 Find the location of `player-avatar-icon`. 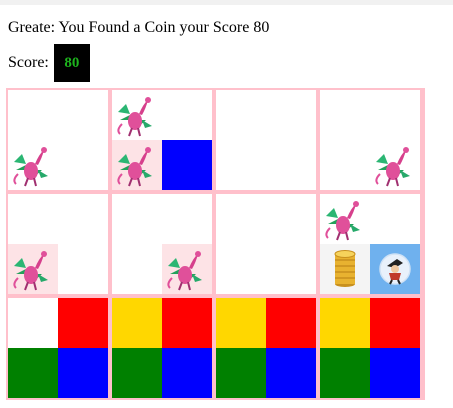

player-avatar-icon is located at coordinates (395, 269).